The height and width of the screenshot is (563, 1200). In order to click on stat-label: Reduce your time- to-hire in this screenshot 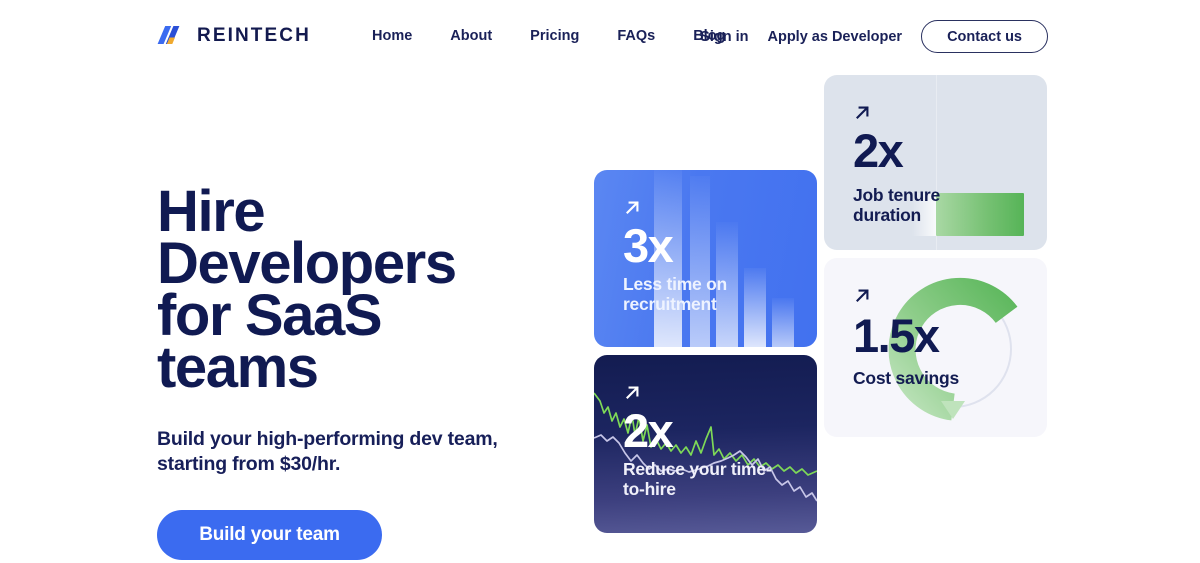, I will do `click(697, 479)`.